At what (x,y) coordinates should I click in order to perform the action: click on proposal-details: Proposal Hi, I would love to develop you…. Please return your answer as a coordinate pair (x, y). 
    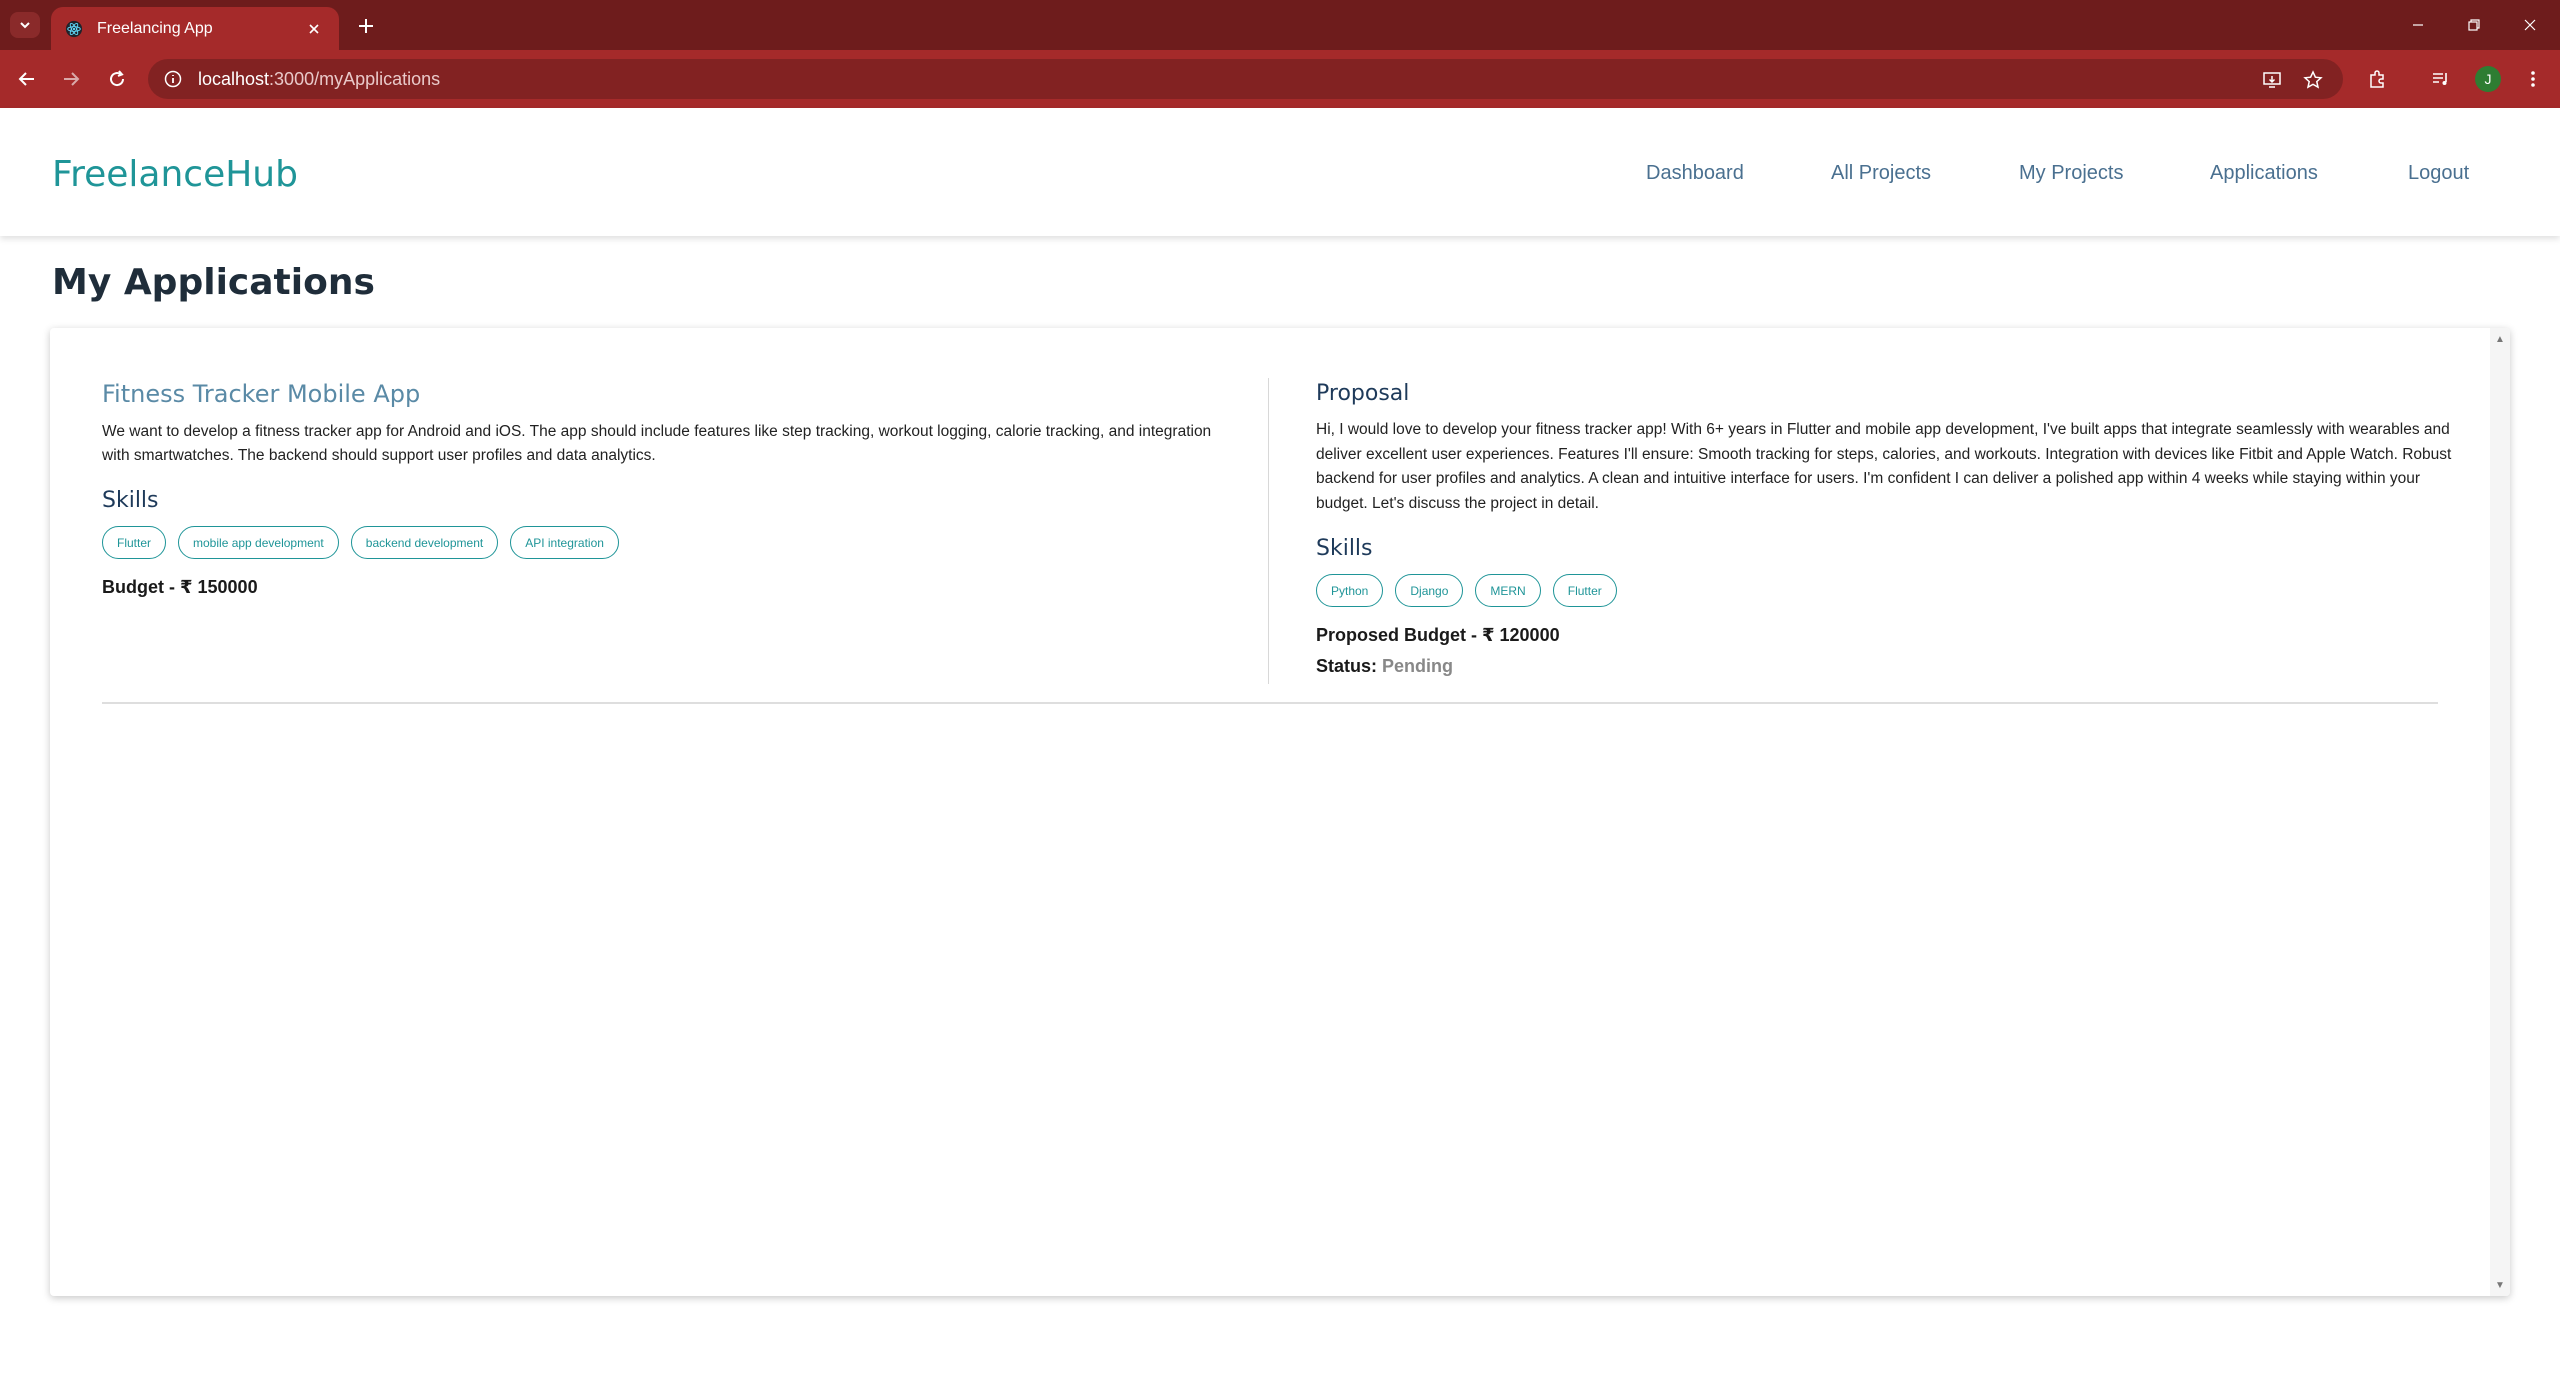
    Looking at the image, I should click on (1886, 527).